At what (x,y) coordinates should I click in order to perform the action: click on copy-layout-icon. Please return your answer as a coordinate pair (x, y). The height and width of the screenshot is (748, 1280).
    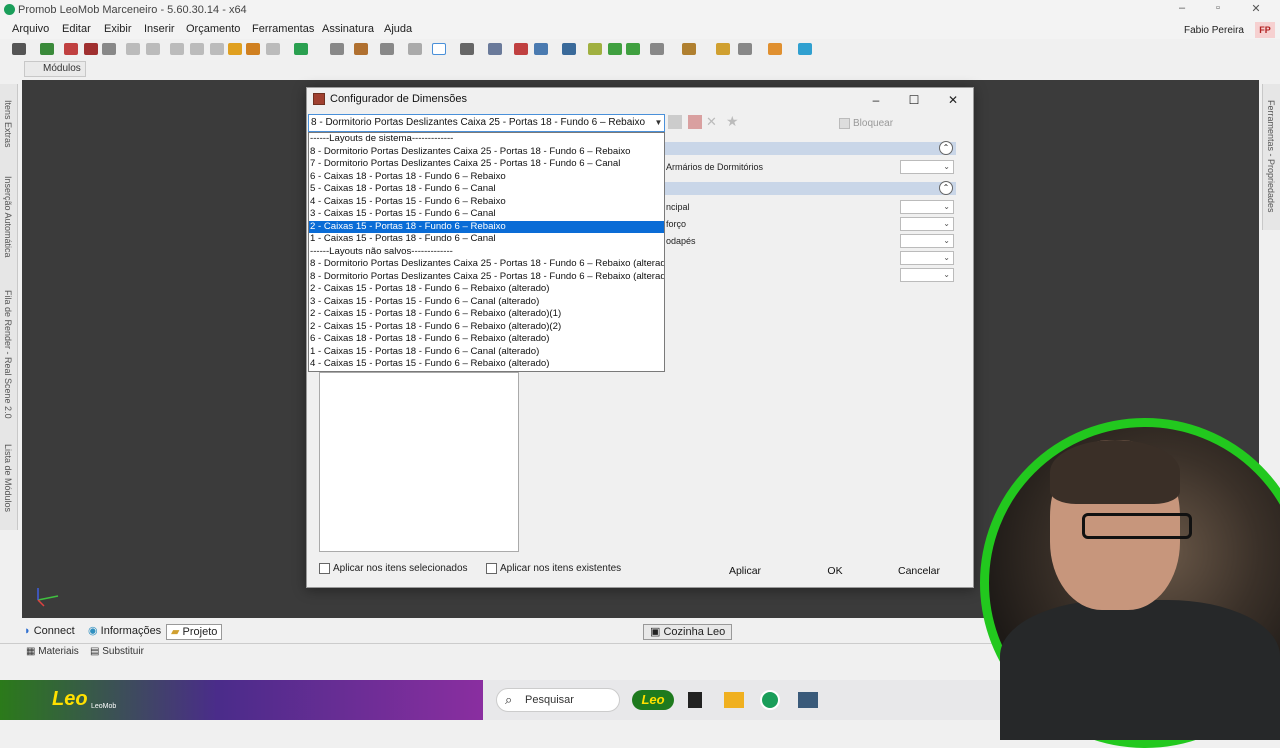
    Looking at the image, I should click on (695, 122).